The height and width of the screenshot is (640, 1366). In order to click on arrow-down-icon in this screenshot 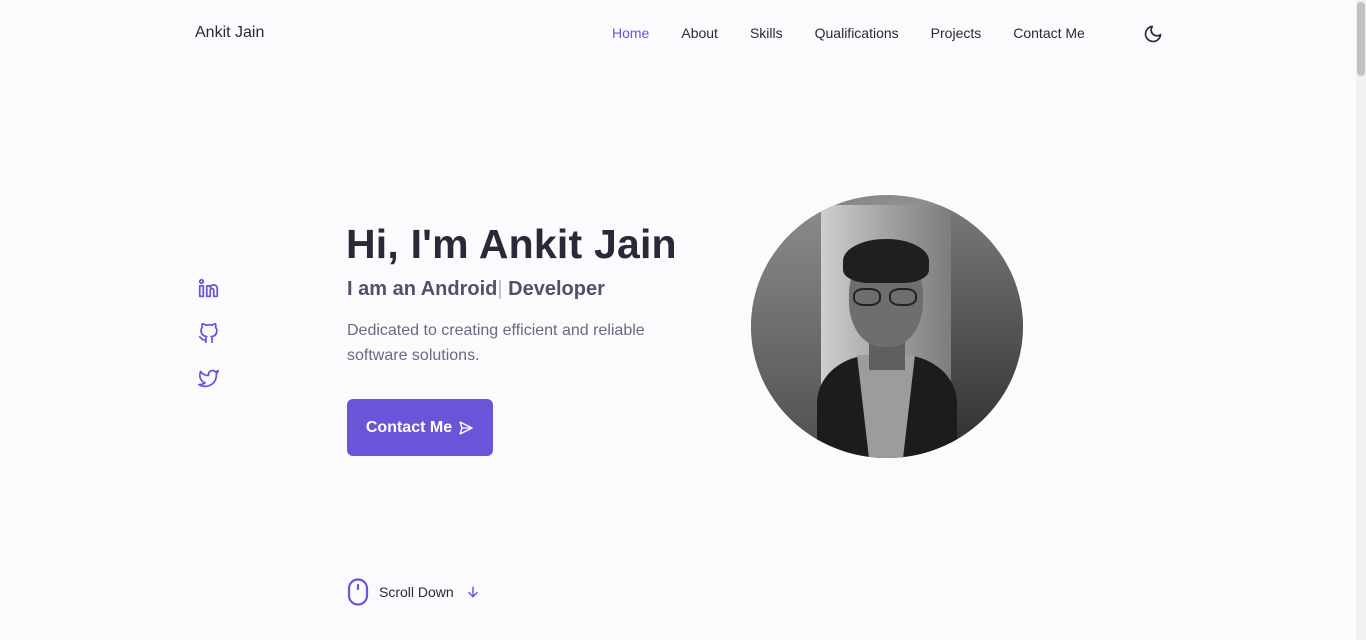, I will do `click(472, 592)`.